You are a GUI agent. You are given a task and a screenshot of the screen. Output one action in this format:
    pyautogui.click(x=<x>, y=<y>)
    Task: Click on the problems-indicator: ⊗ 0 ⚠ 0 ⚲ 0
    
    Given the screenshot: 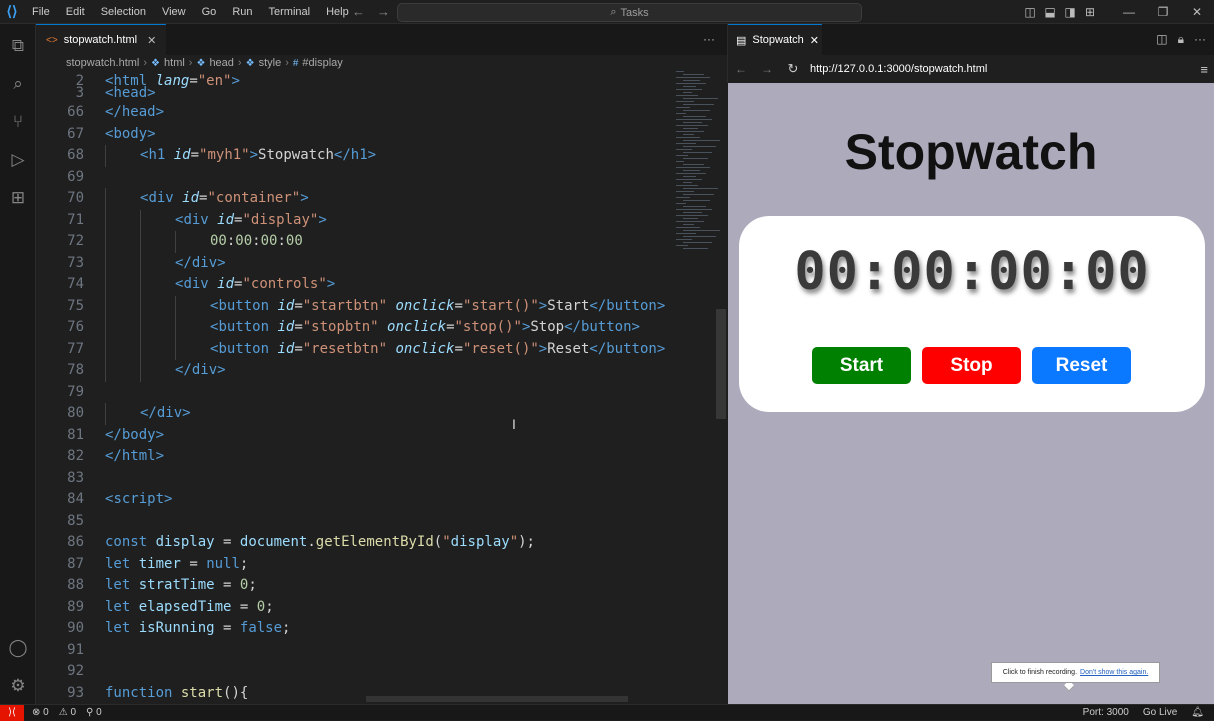 What is the action you would take?
    pyautogui.click(x=67, y=712)
    